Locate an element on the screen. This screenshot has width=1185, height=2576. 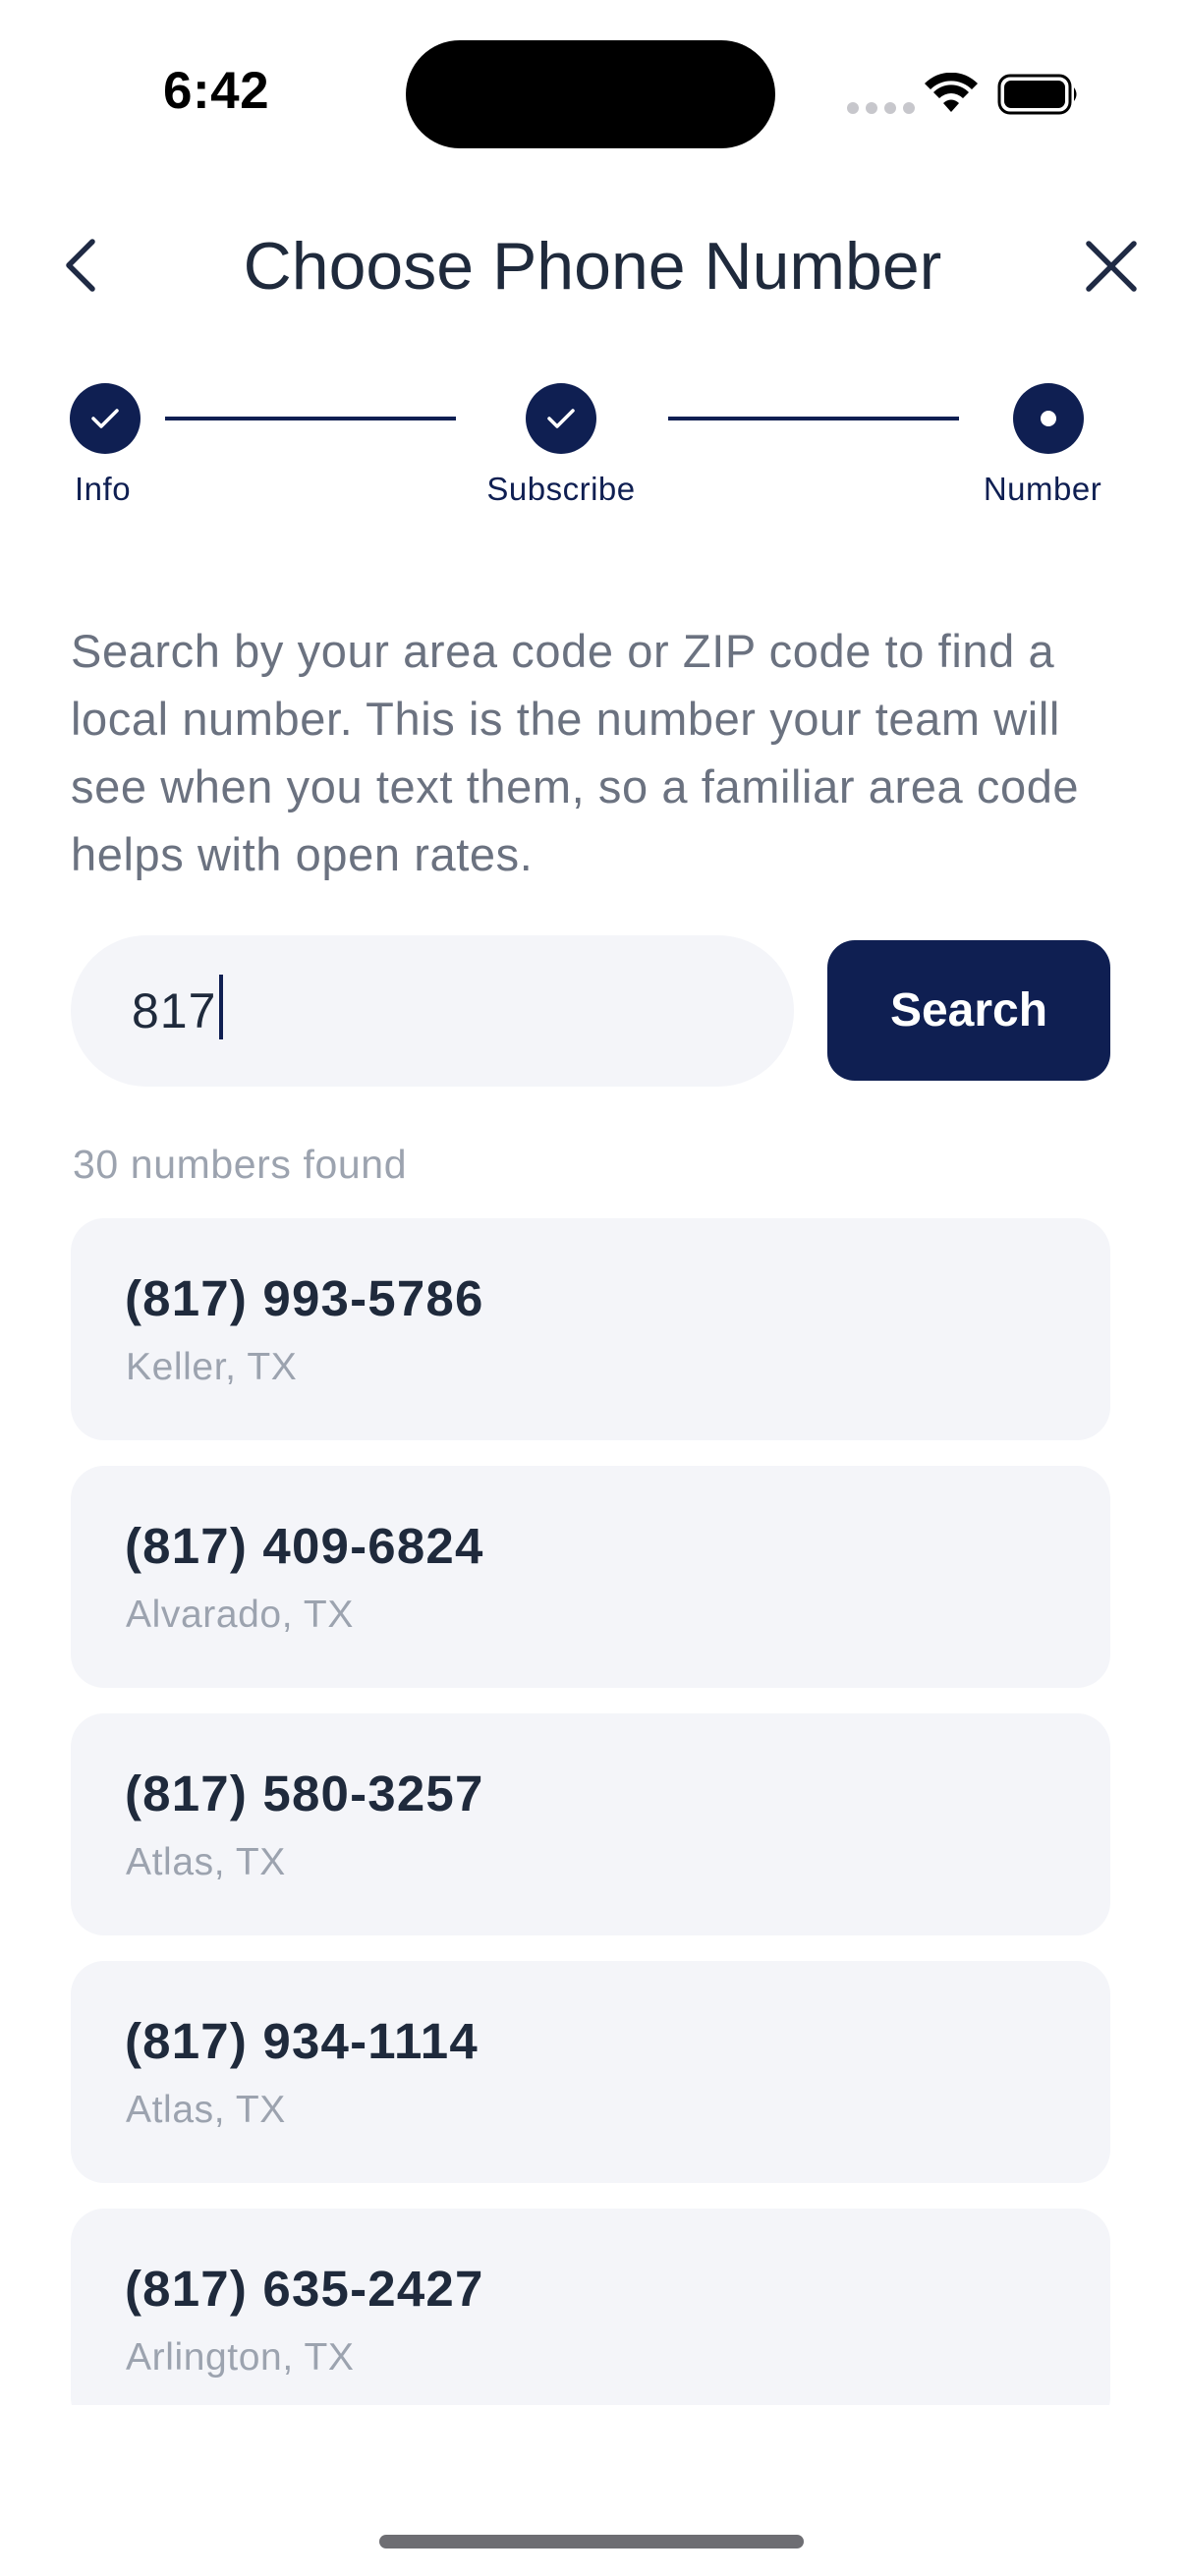
phone-number-option: (817) 635-2427 Arlington, TX is located at coordinates (591, 2307).